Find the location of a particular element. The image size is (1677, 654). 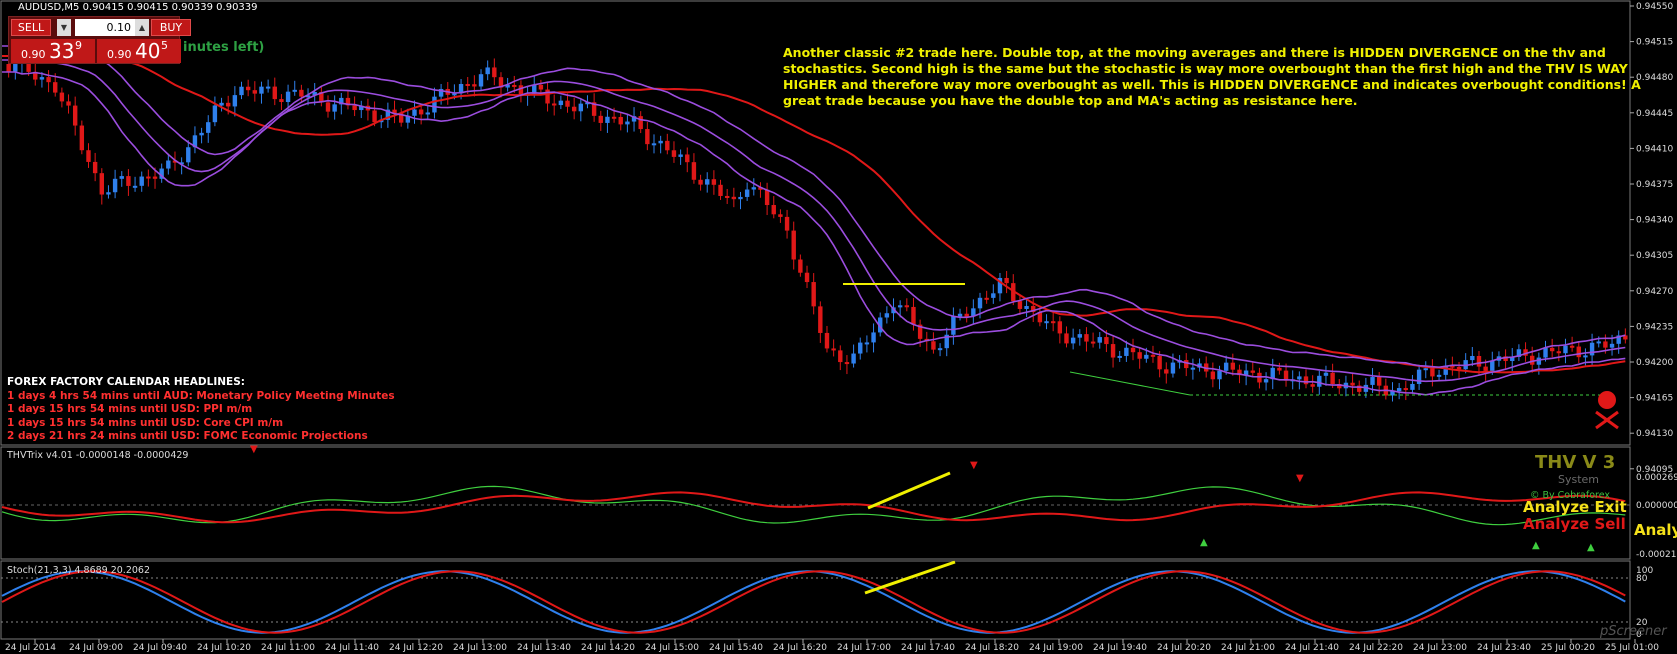

sell-price-big: 33 is located at coordinates (62, 51).